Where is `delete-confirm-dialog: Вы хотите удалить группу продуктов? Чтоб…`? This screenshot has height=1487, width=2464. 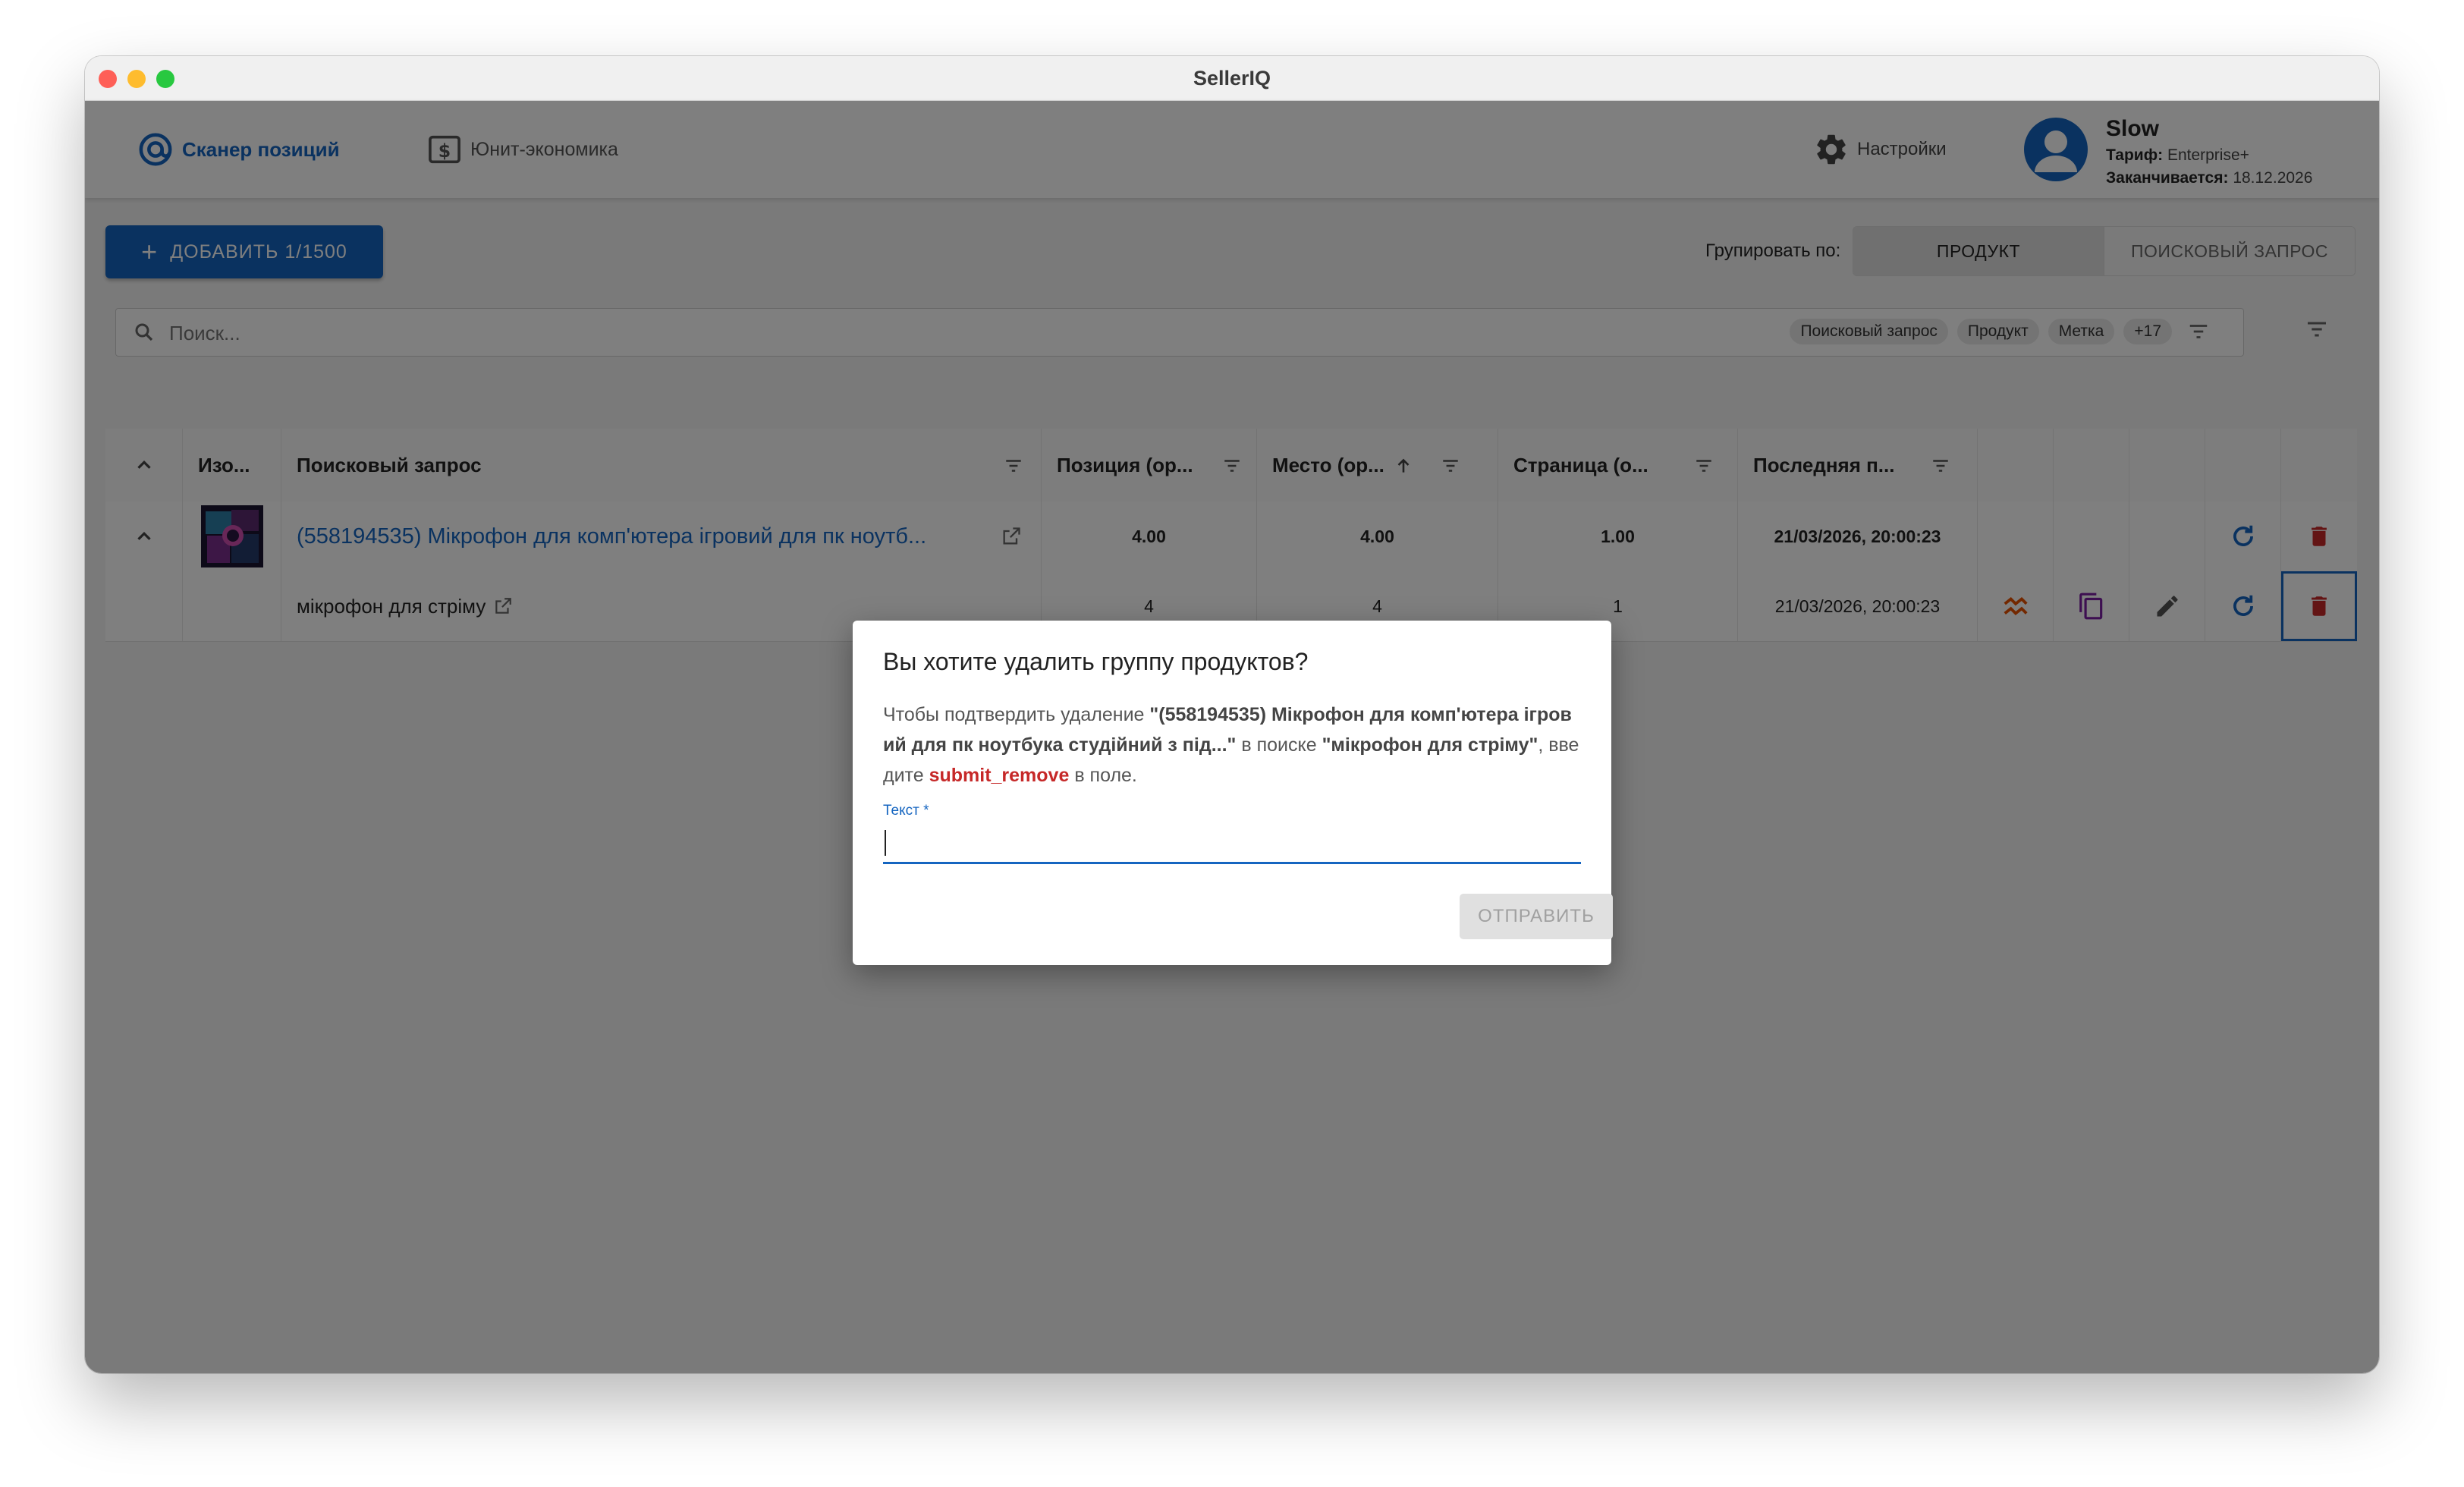
delete-confirm-dialog: Вы хотите удалить группу продуктов? Чтоб… is located at coordinates (1233, 793).